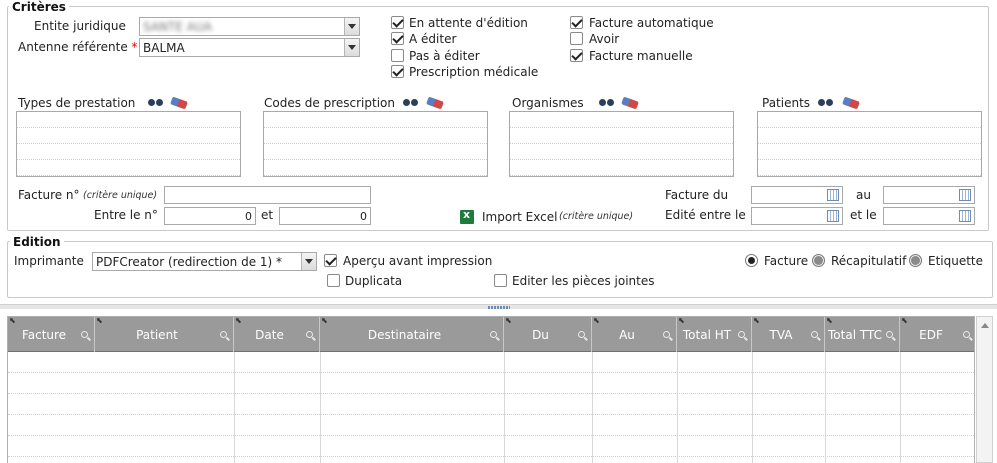 The width and height of the screenshot is (997, 463). What do you see at coordinates (164, 334) in the screenshot?
I see `column-header-patient: ⬉ Patient` at bounding box center [164, 334].